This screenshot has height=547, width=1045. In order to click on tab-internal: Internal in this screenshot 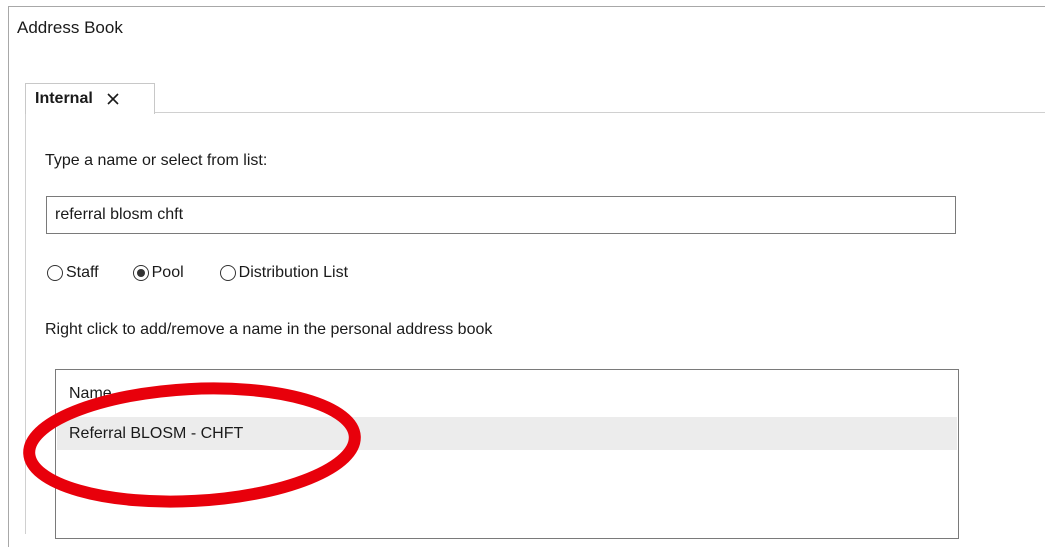, I will do `click(90, 98)`.